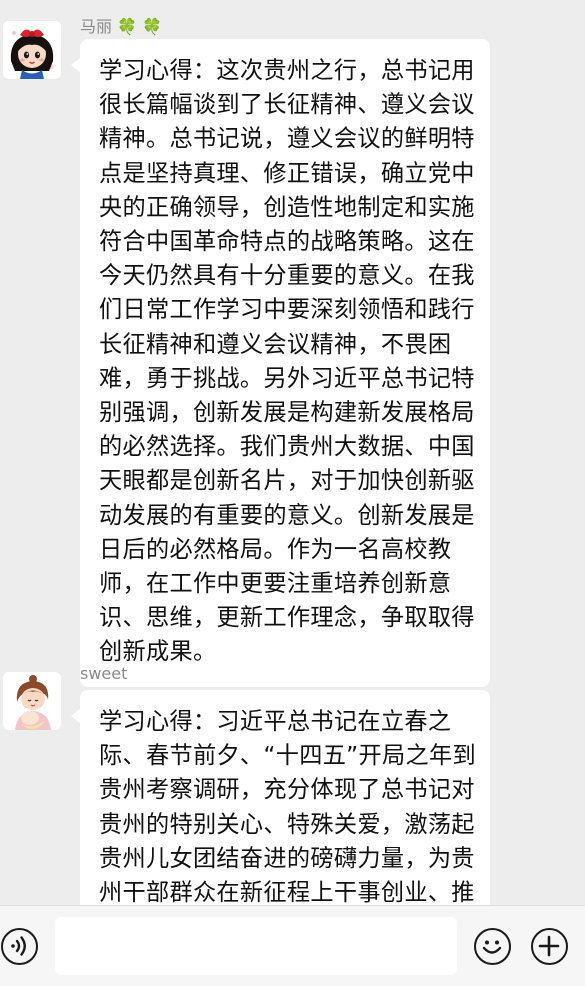  I want to click on input-bar, so click(292, 945).